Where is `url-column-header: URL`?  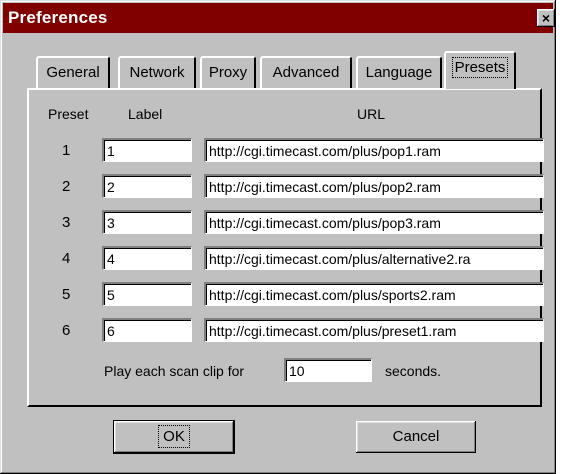 url-column-header: URL is located at coordinates (371, 114).